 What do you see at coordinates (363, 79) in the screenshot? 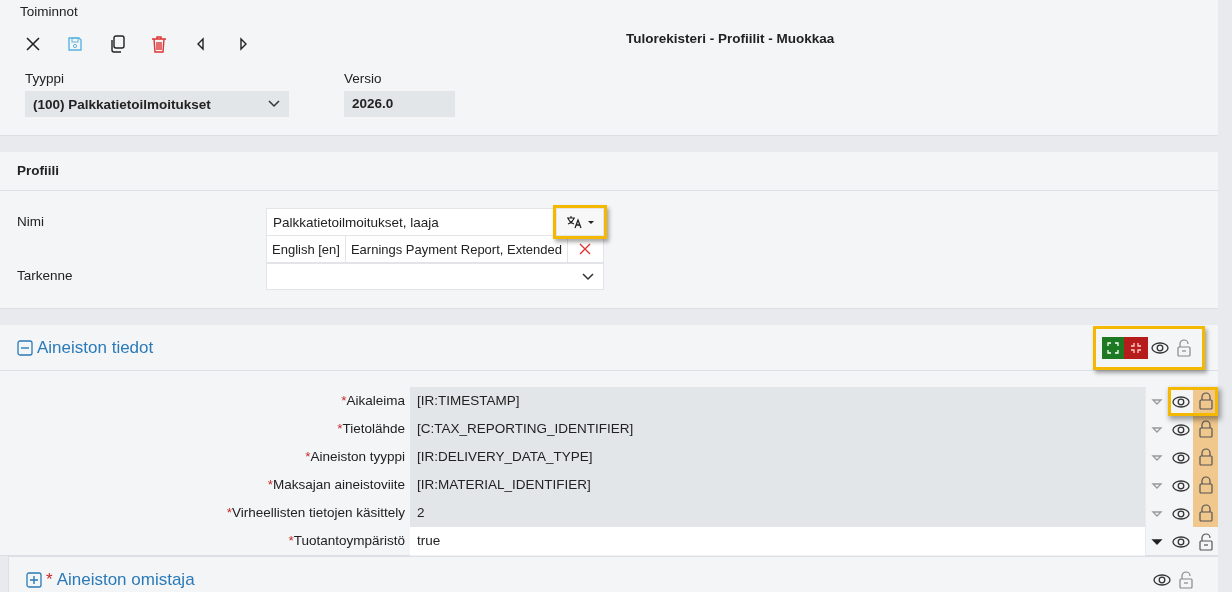
I see `field-label: Versio` at bounding box center [363, 79].